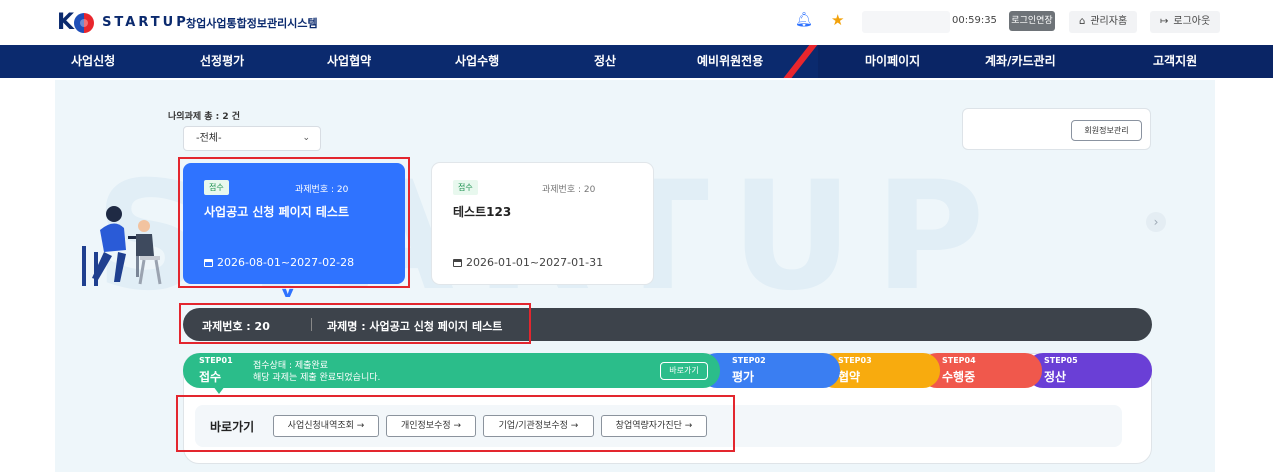  I want to click on step-name: 수행중, so click(959, 377).